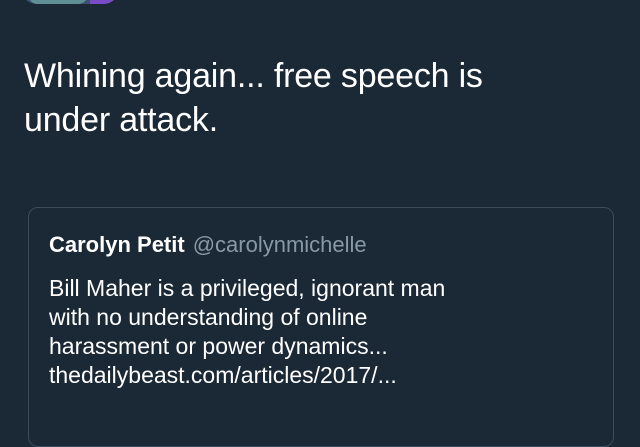 The width and height of the screenshot is (640, 447). What do you see at coordinates (247, 288) in the screenshot?
I see `quoted-body-line: Bill Maher is a privileged, ignorant man` at bounding box center [247, 288].